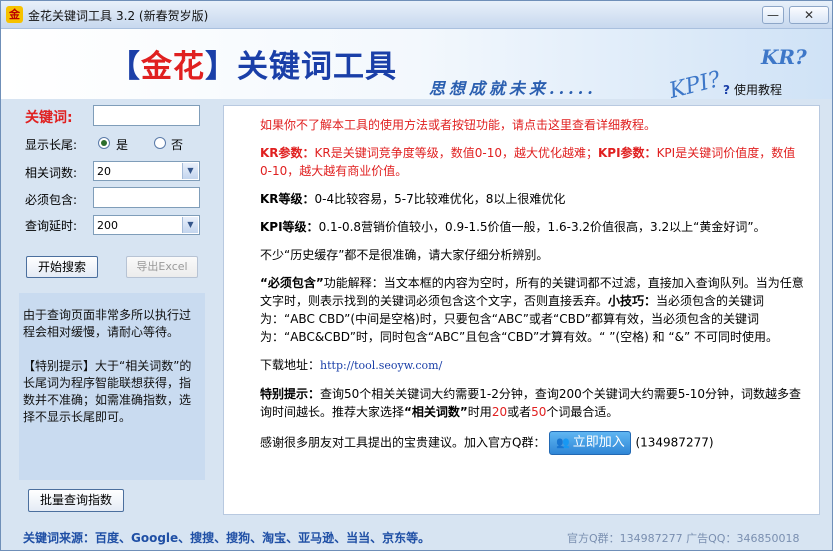 The width and height of the screenshot is (833, 551). Describe the element at coordinates (632, 301) in the screenshot. I see `tip-label: 小技巧：` at that location.